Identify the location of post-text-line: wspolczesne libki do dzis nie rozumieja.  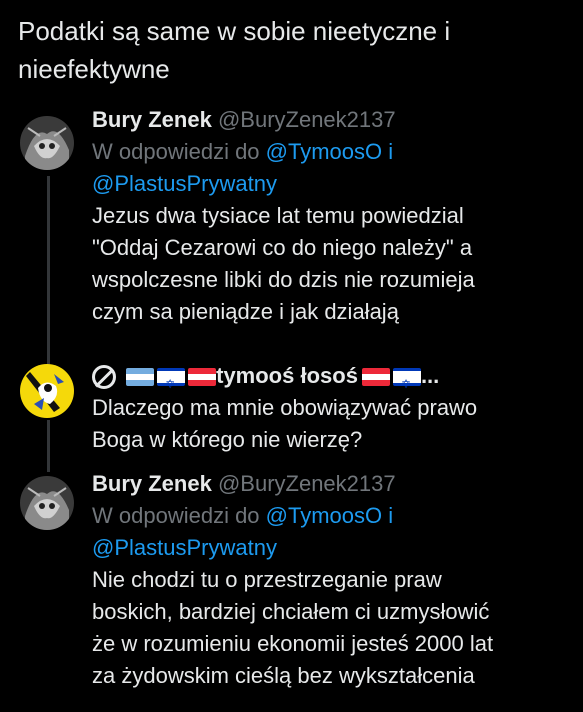
(283, 279).